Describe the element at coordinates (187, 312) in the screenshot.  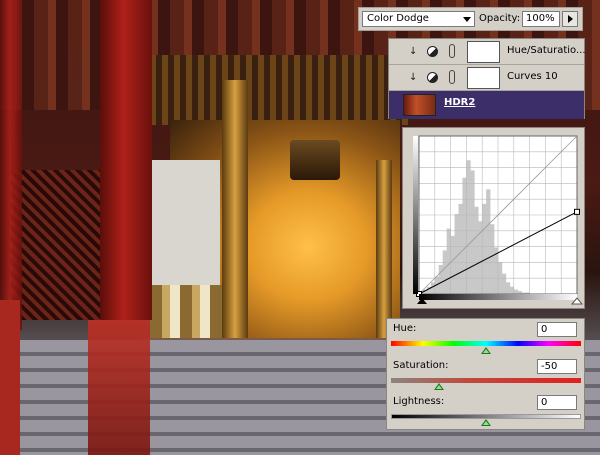
I see `screen-panels` at that location.